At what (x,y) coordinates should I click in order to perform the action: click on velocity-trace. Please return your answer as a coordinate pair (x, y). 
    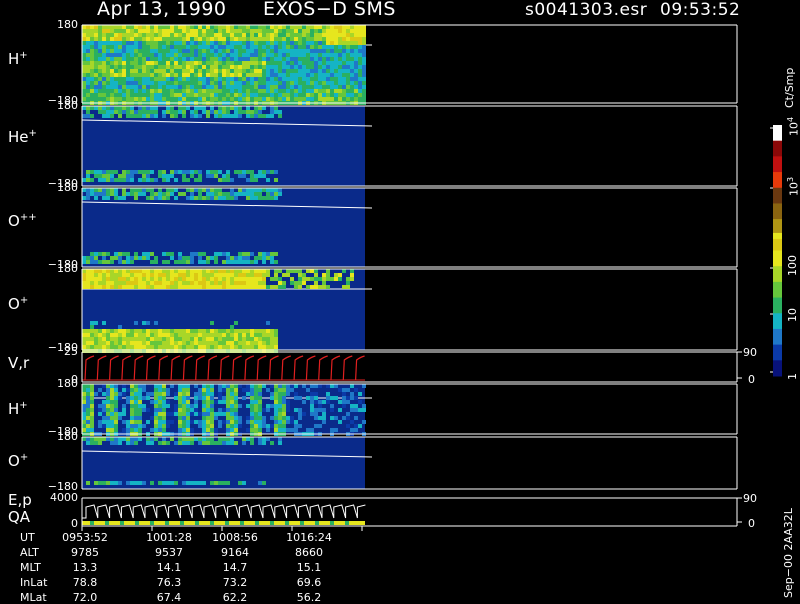
    Looking at the image, I should click on (224, 368).